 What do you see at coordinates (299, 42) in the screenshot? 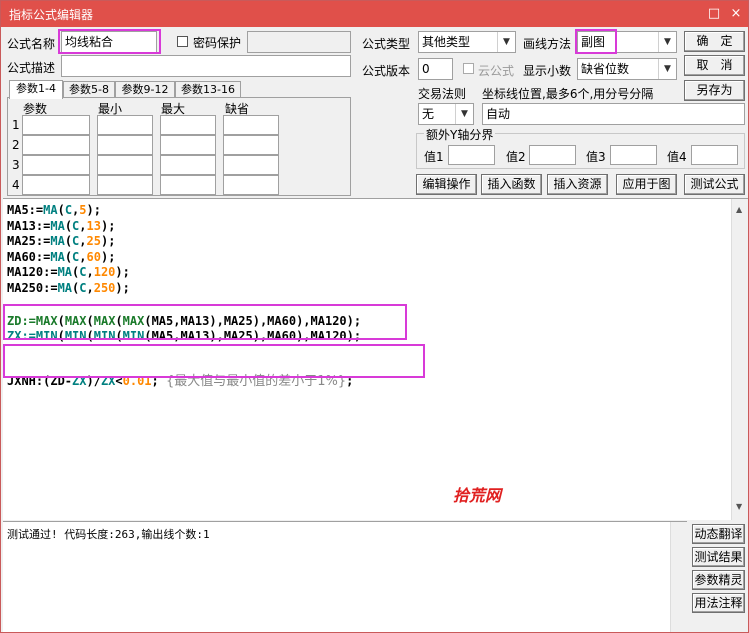
I see `password-input` at bounding box center [299, 42].